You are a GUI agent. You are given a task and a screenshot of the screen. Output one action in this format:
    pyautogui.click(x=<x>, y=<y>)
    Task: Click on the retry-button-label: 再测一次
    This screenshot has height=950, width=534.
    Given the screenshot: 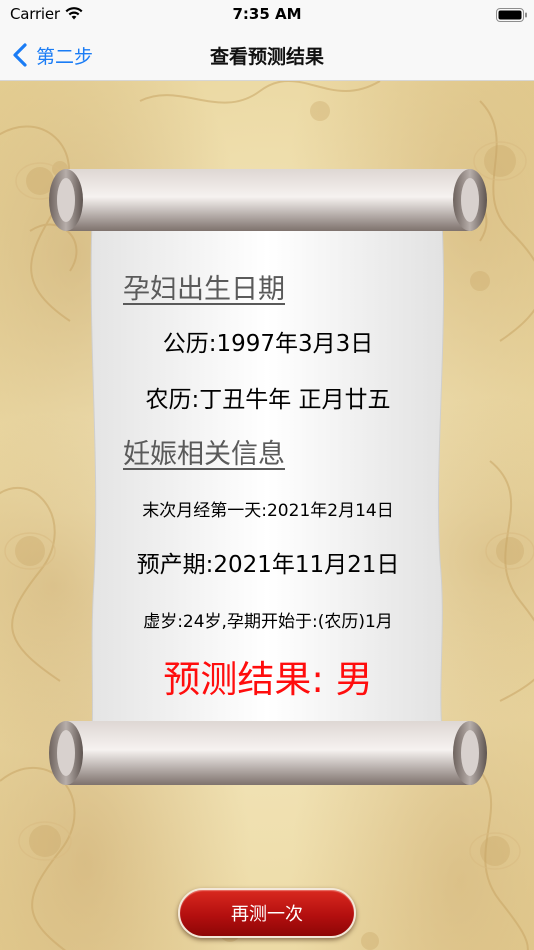 What is the action you would take?
    pyautogui.click(x=267, y=914)
    